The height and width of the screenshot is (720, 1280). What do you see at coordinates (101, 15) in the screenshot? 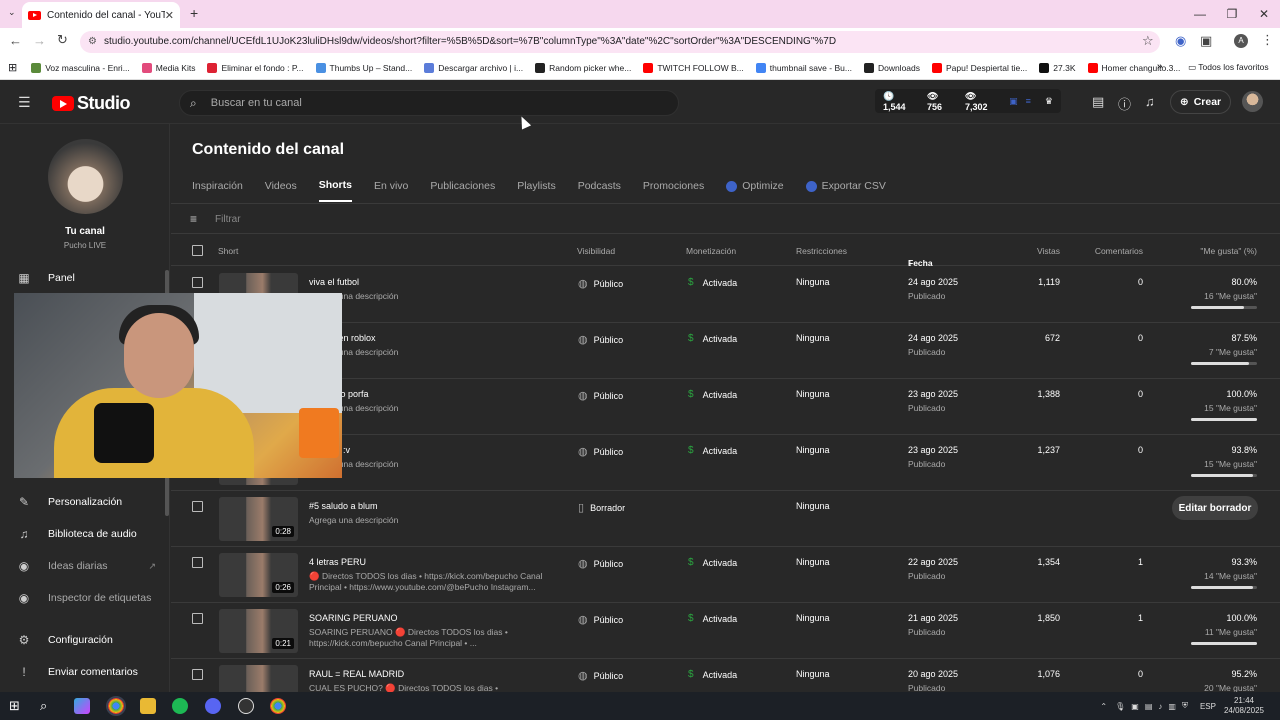
I see `browser-tab: Contenido del canal - YouTube ✕` at bounding box center [101, 15].